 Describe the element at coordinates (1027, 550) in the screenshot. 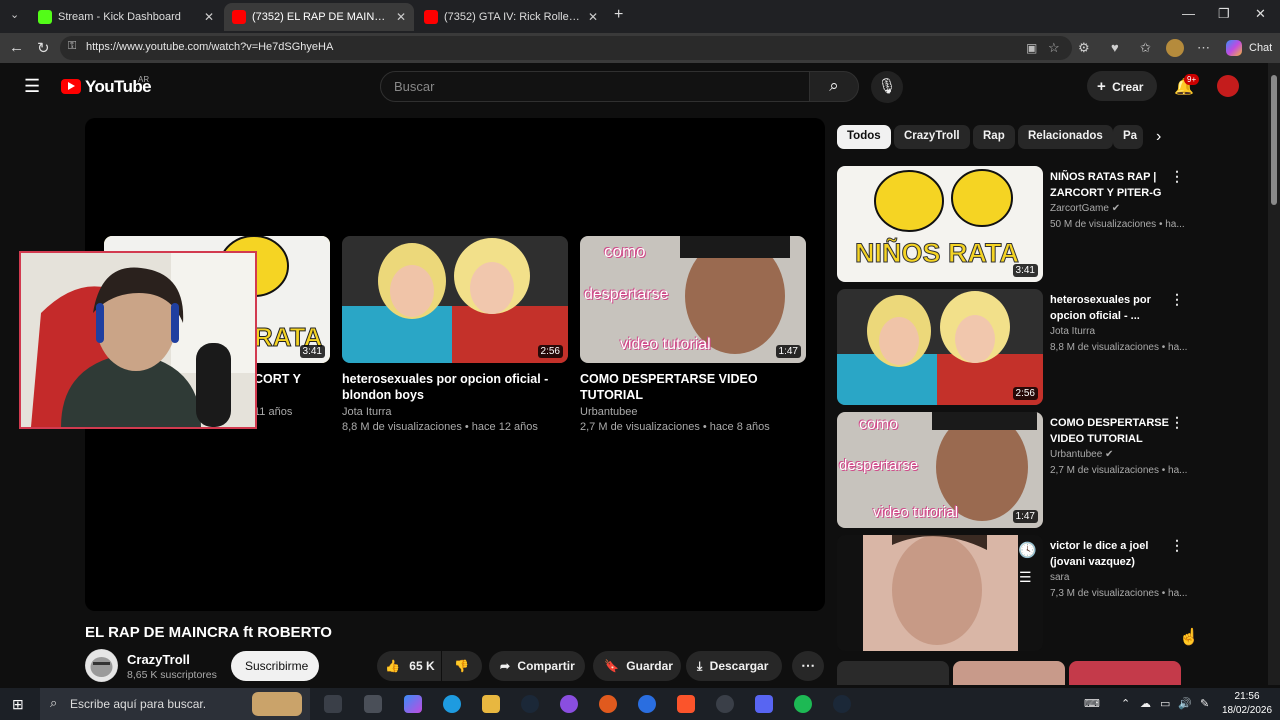

I see `watch-later-clock-icon: 🕓` at that location.